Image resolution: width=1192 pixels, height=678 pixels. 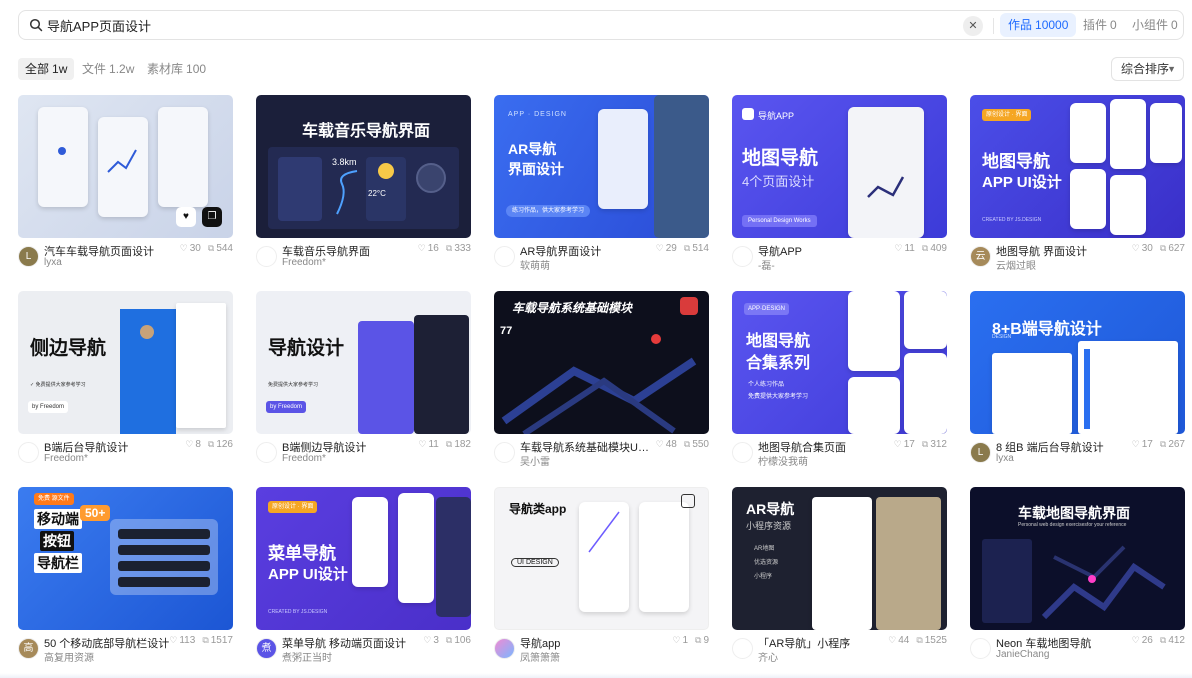 I want to click on tab-works: 作品 10000, so click(x=1038, y=25).